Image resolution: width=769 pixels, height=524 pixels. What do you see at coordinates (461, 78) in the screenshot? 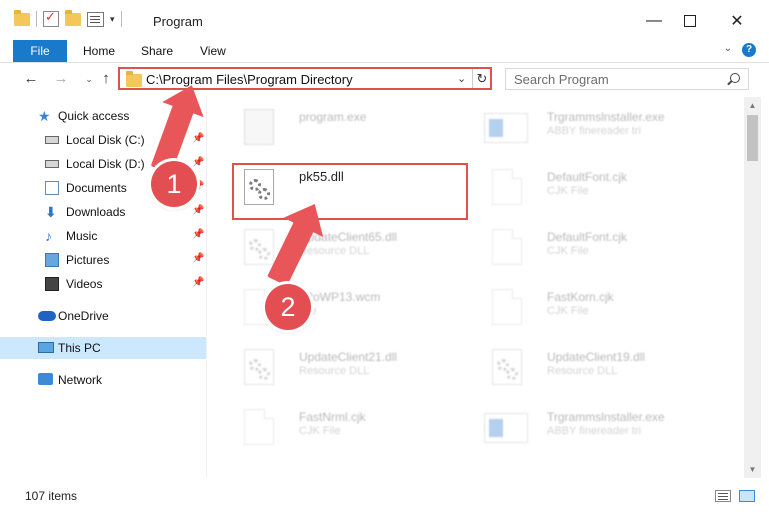
I see `address-dropdown-icon: ⌄` at bounding box center [461, 78].